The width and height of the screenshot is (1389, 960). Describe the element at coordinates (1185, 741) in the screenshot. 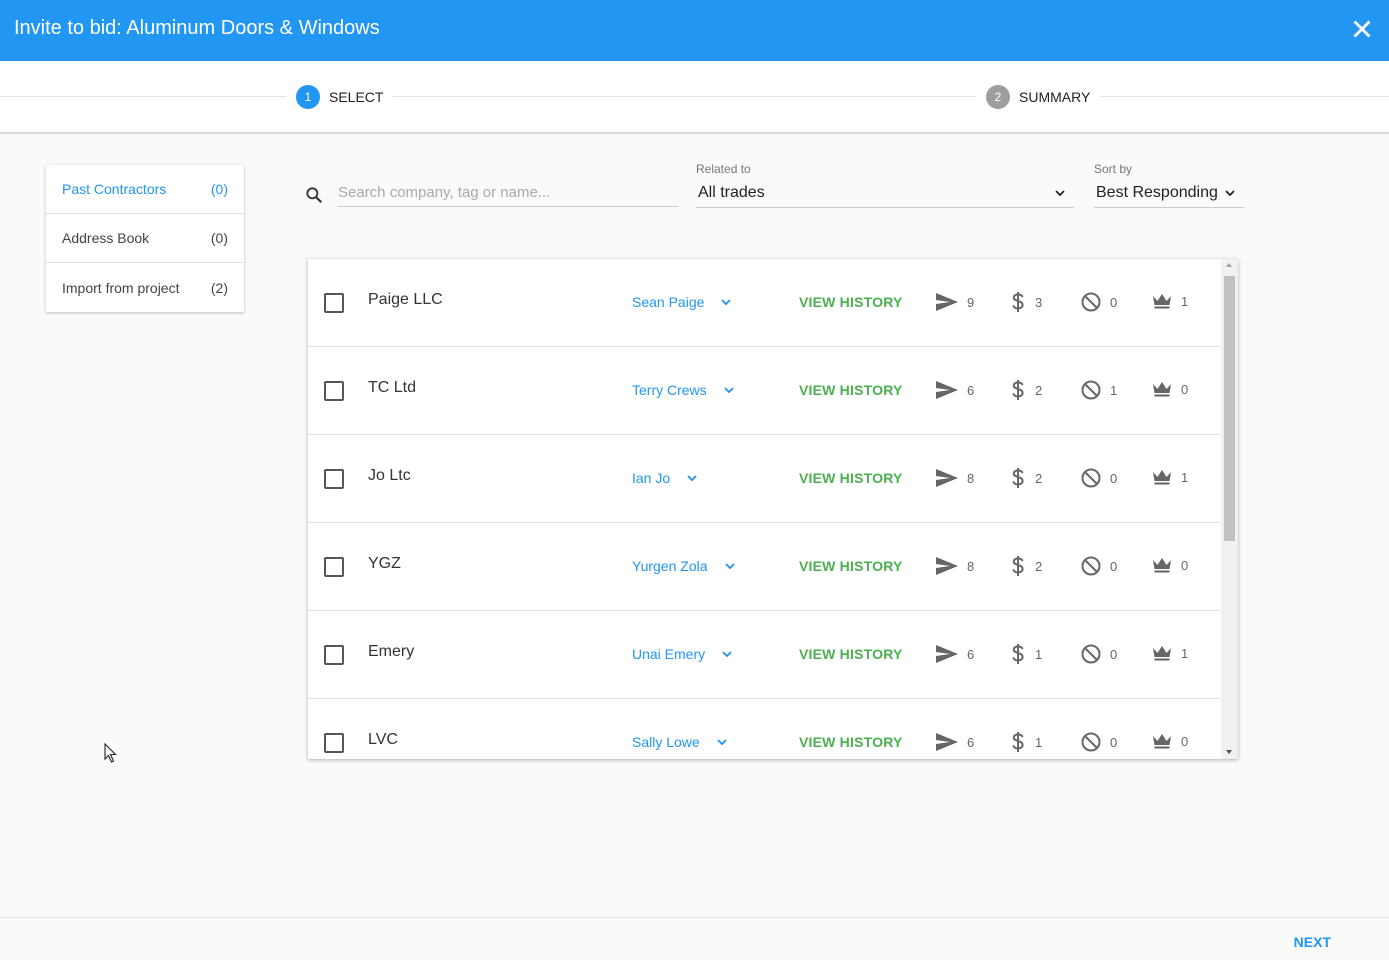

I see `won-count: 0` at that location.